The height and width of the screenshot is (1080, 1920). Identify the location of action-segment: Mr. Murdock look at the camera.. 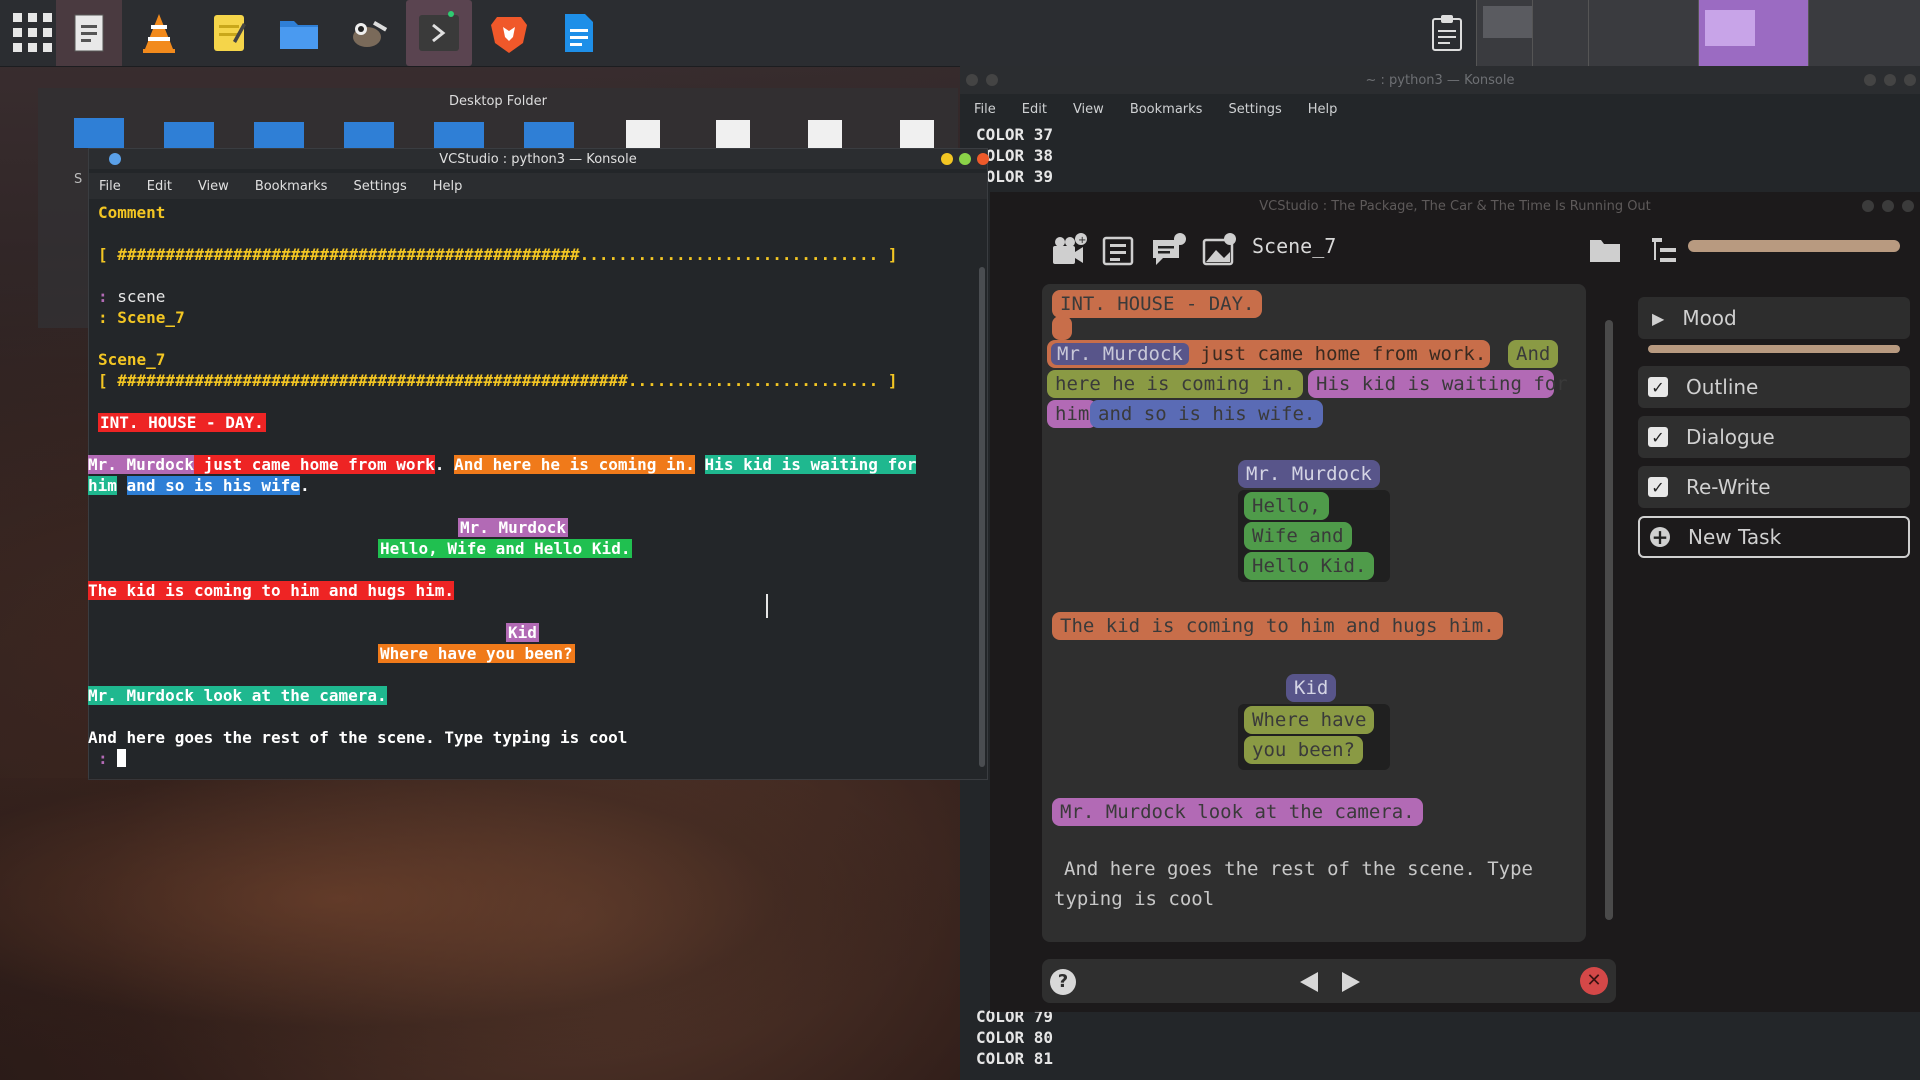
(237, 695).